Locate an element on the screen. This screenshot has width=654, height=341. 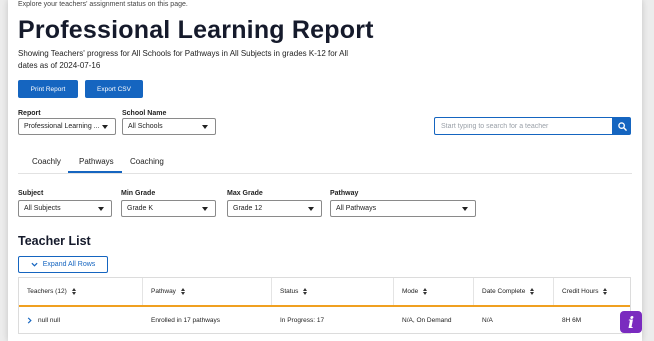
column-header-label: Credit Hours is located at coordinates (580, 291).